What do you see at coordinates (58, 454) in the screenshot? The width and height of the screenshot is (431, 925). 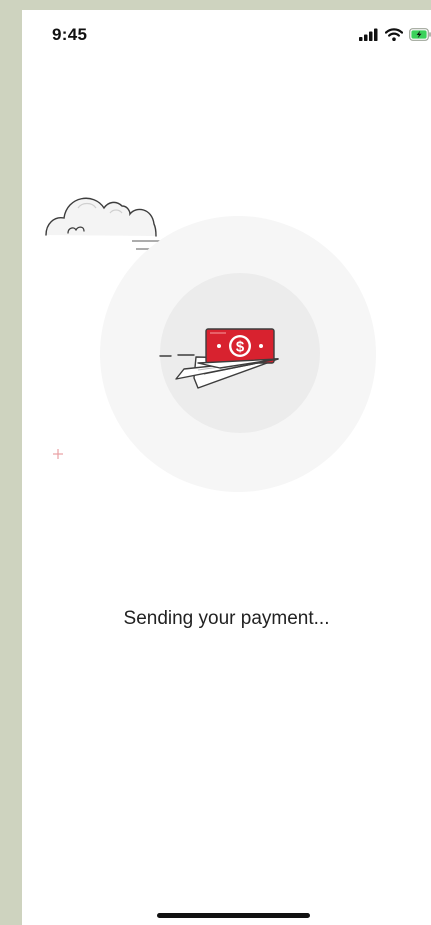 I see `sparkle-icon` at bounding box center [58, 454].